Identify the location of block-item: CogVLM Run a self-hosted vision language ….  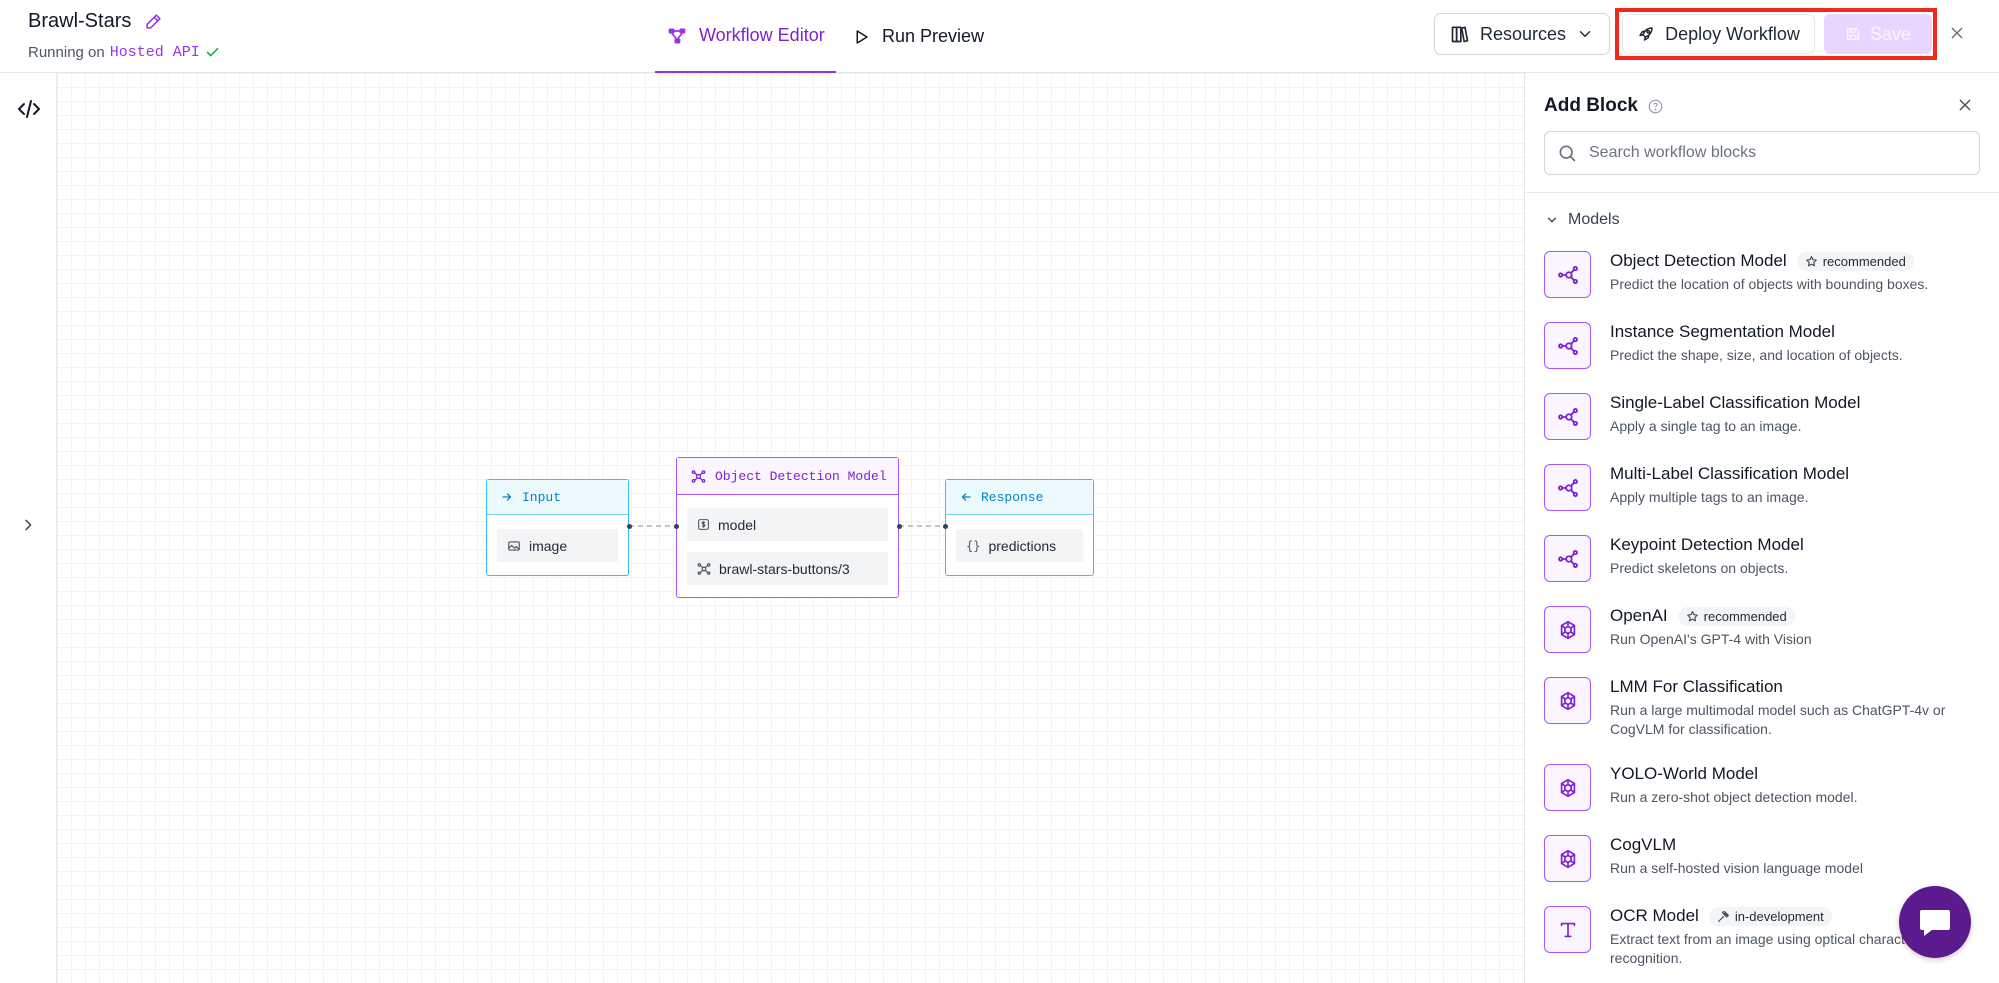
(1764, 865).